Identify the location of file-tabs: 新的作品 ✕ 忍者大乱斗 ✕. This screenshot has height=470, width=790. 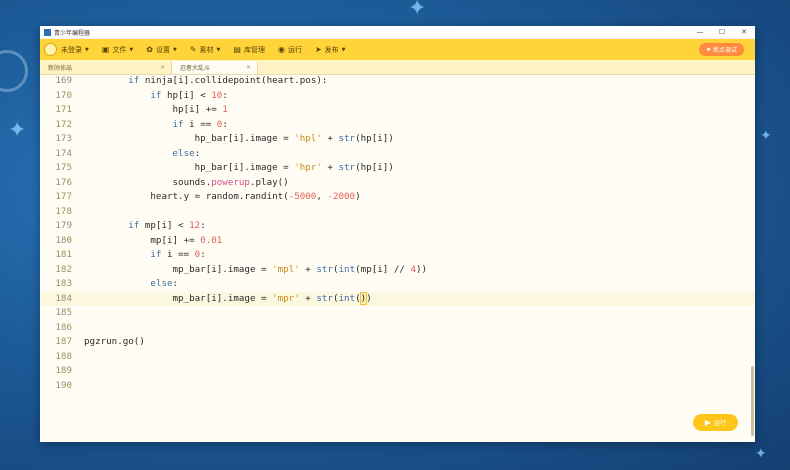
(397, 67).